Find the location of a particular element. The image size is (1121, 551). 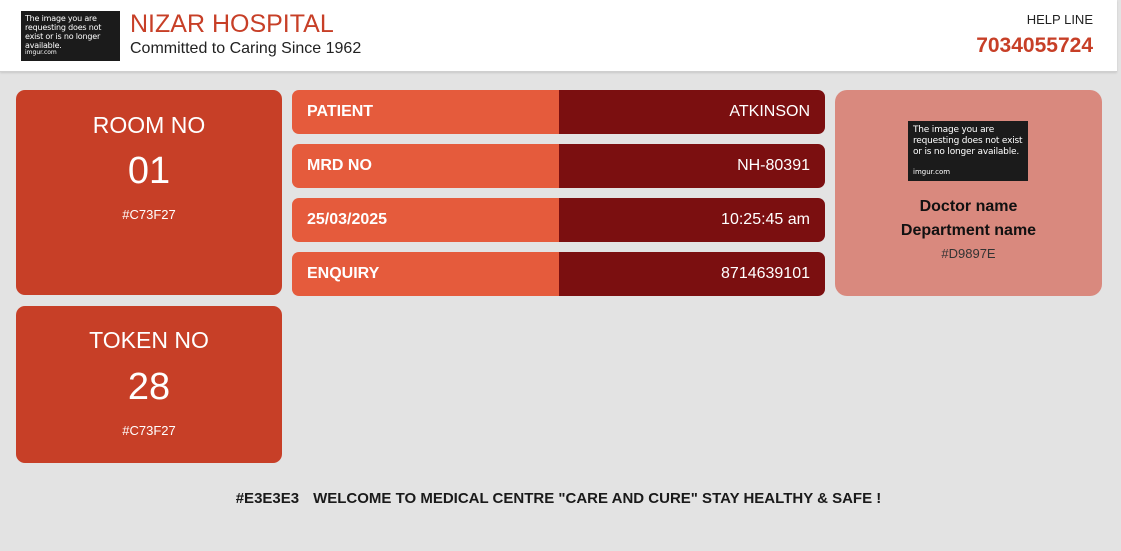

date-time-row: 25/03/2025 10:25:45 am is located at coordinates (558, 220).